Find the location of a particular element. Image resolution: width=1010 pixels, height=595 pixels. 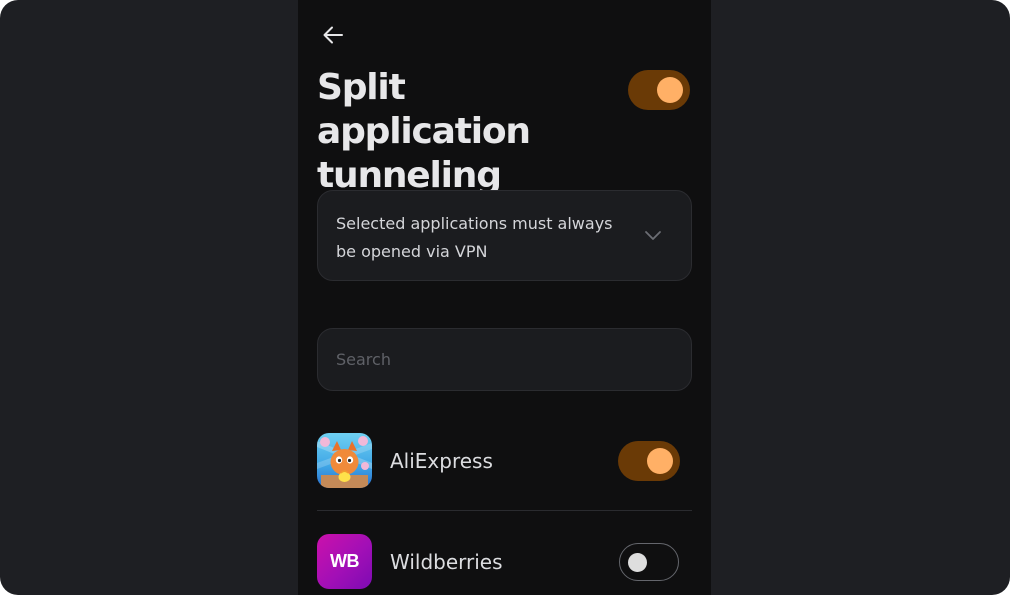

arrow-left-icon is located at coordinates (333, 35).